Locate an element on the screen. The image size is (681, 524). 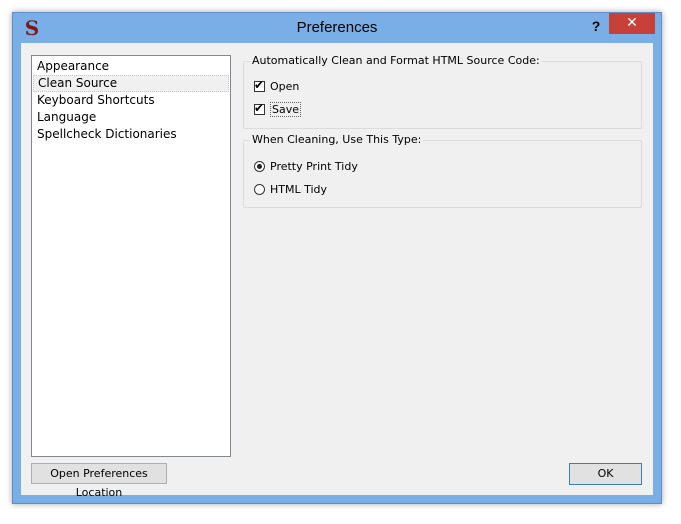
category-item-keyboard-shortcuts: Keyboard Shortcuts is located at coordinates (131, 100).